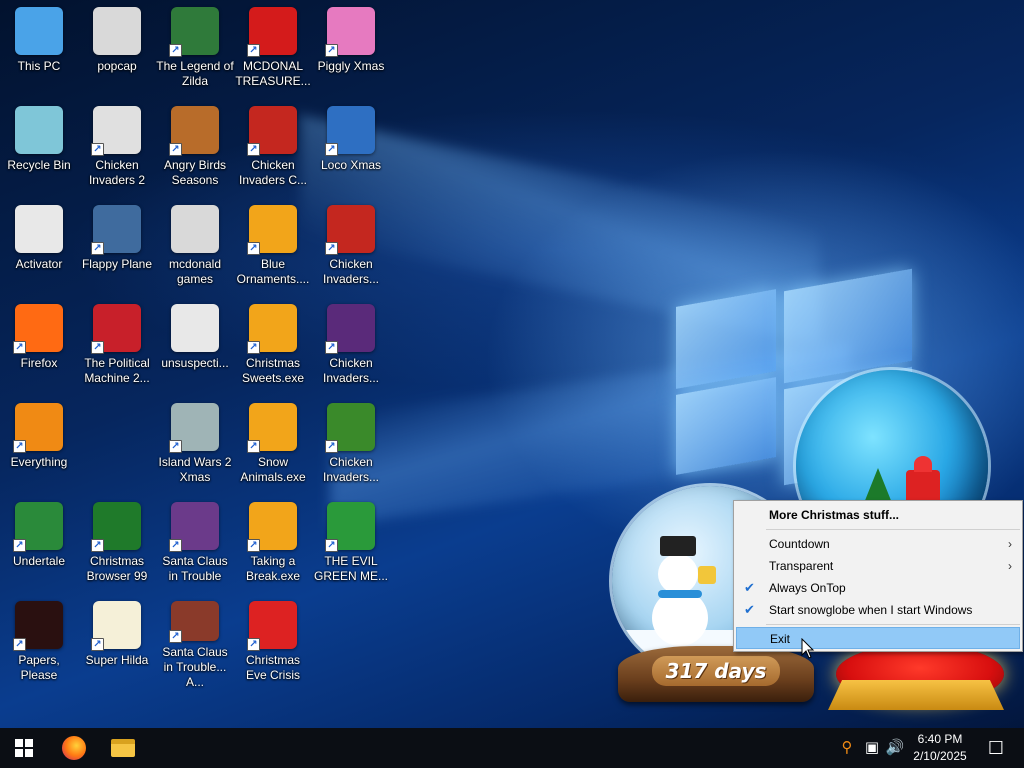  What do you see at coordinates (871, 610) in the screenshot?
I see `menu-item-label: Start snowglobe when I start Windows` at bounding box center [871, 610].